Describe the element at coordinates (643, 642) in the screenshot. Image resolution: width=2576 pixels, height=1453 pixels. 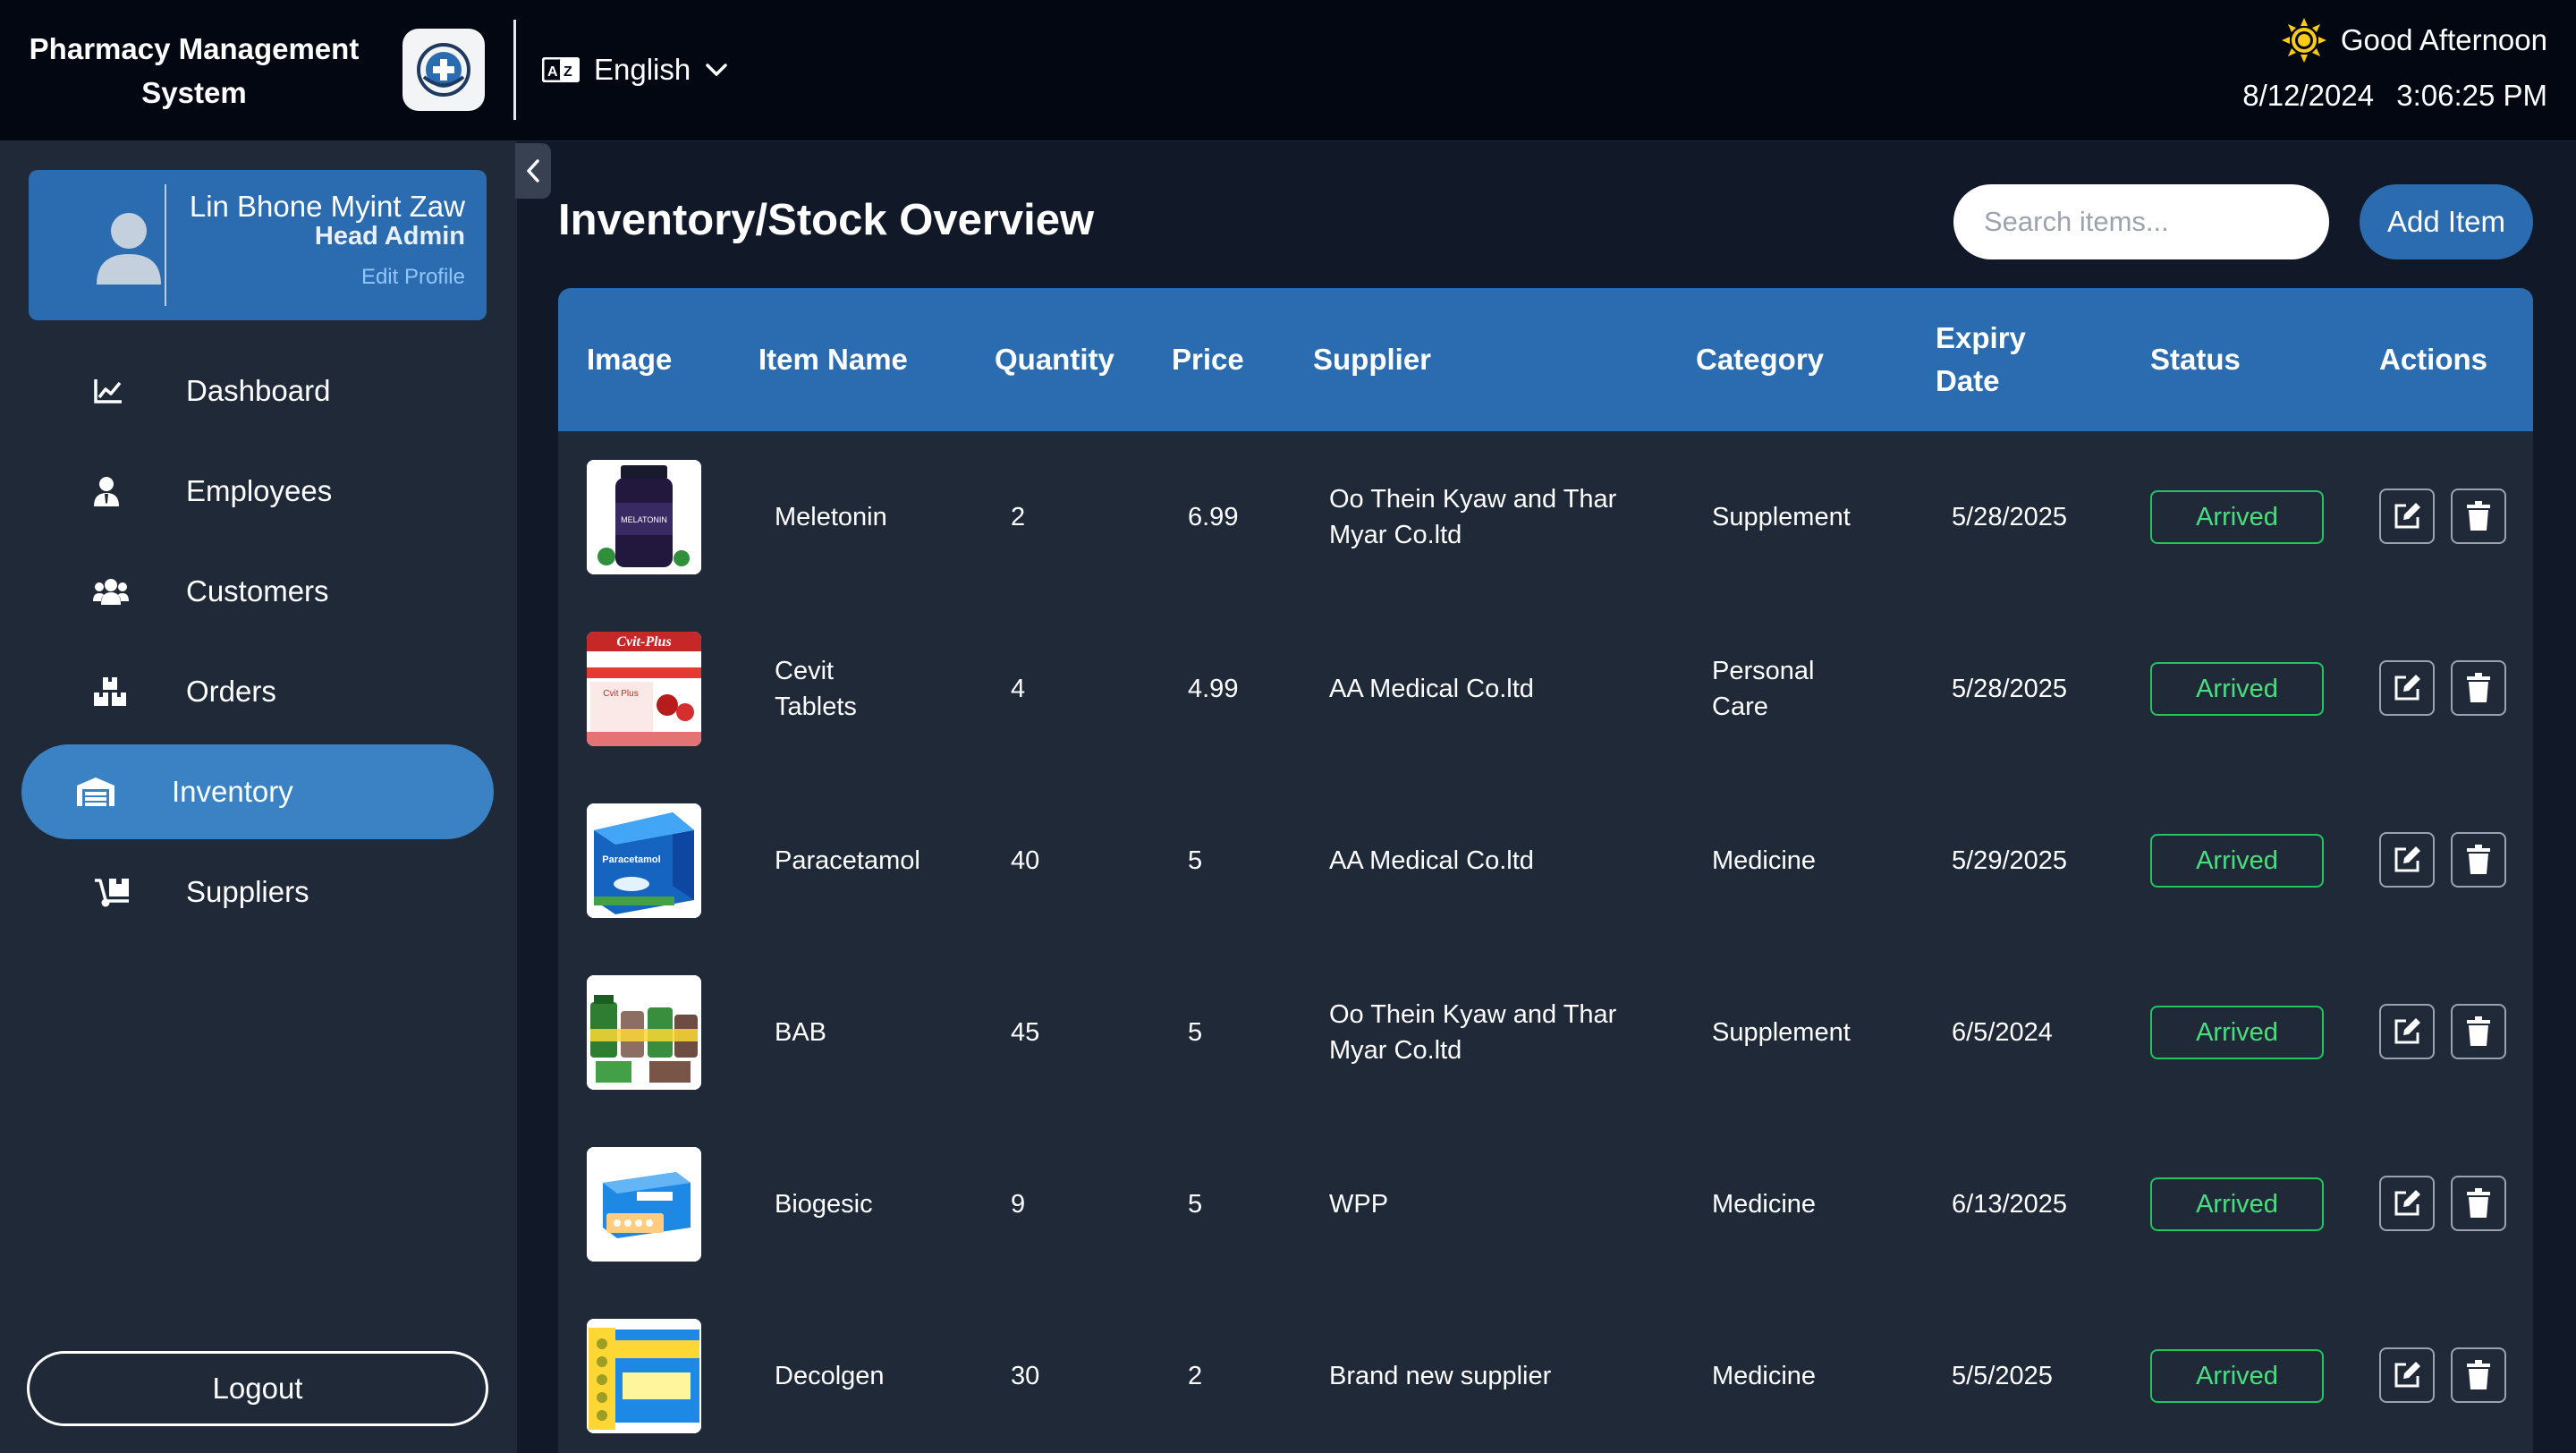
I see `svg-text: Cvit-Plus` at that location.